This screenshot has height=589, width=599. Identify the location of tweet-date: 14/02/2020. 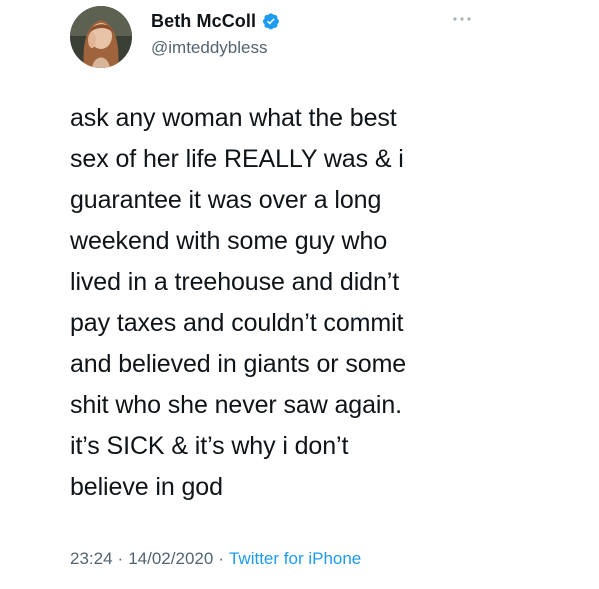
(170, 558).